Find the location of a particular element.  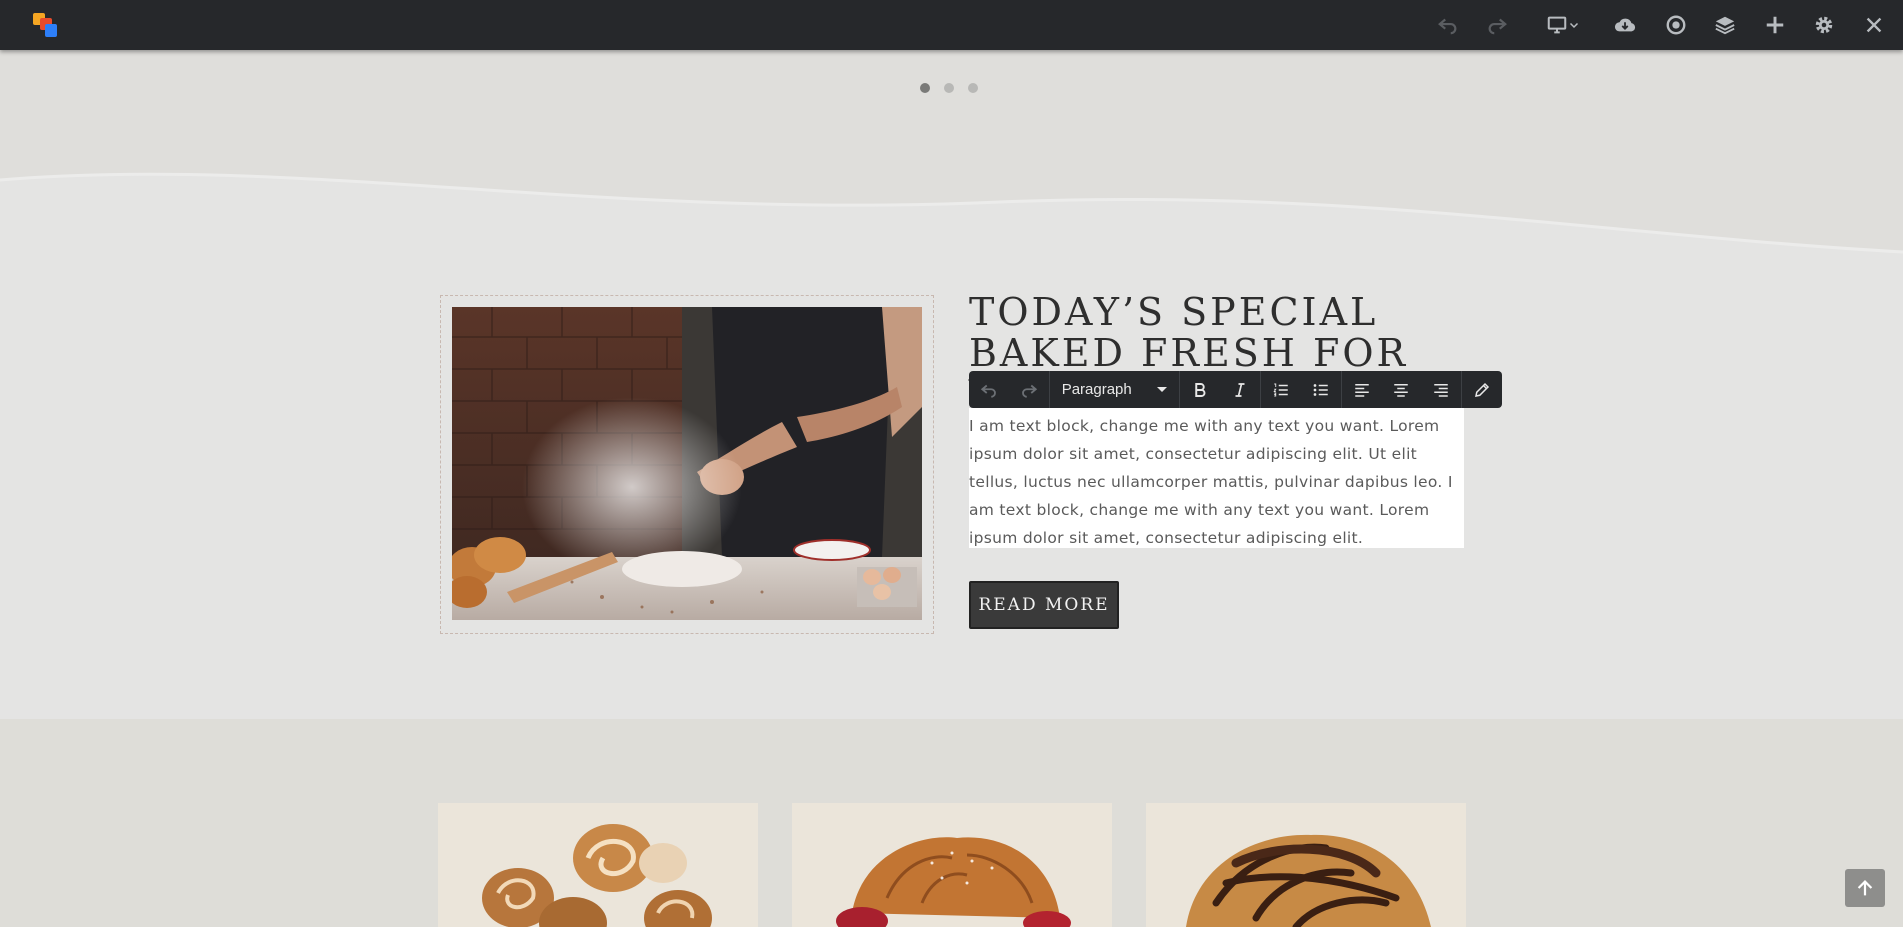

text-editor-toolbar: Paragraph is located at coordinates (1235, 389).